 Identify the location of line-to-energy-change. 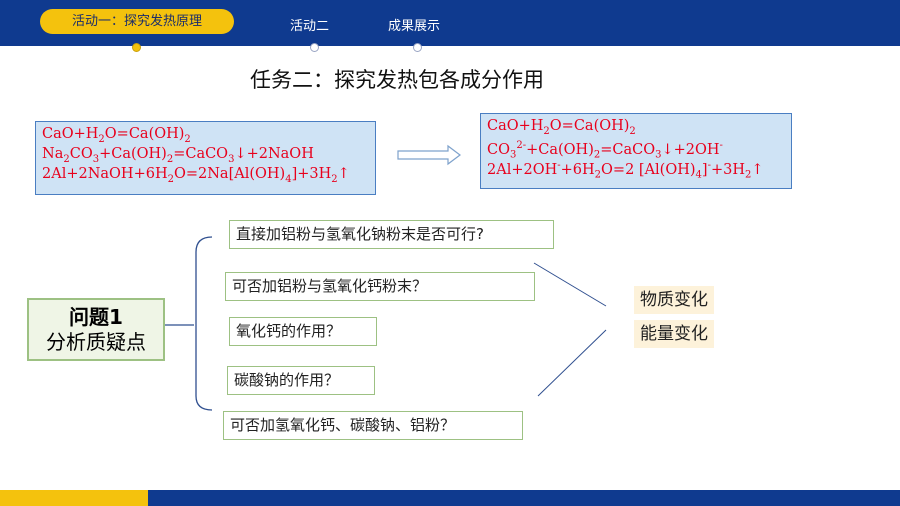
(572, 363).